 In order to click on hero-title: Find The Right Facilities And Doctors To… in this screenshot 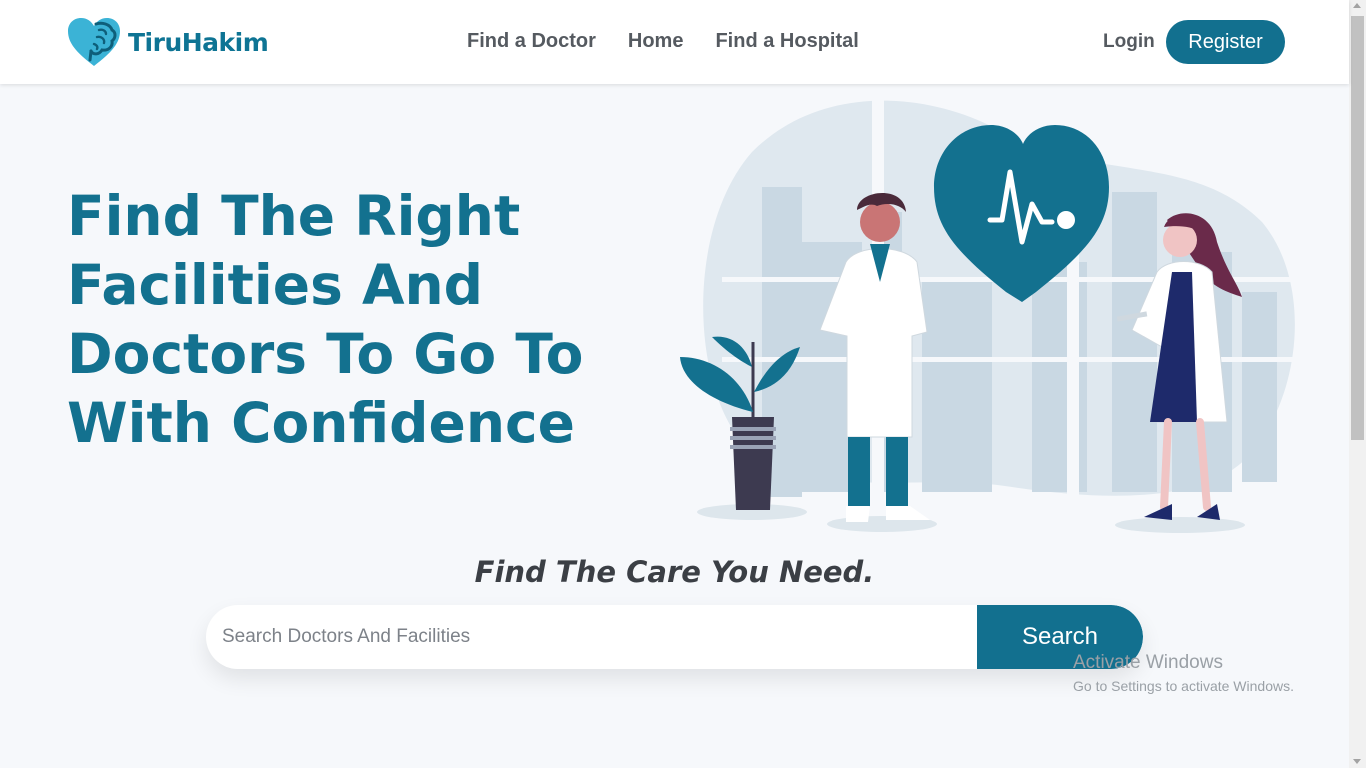, I will do `click(327, 320)`.